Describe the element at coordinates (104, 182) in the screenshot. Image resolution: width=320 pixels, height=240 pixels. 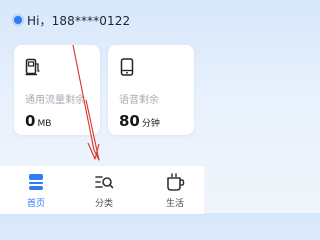
I see `category-search-icon` at that location.